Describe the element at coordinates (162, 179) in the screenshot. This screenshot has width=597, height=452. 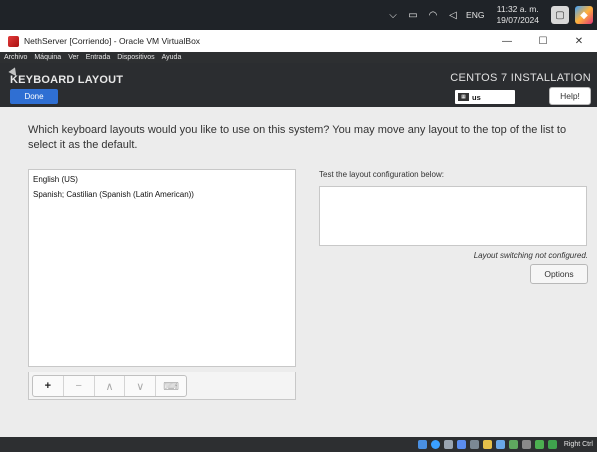
I see `list-item: English (US)` at that location.